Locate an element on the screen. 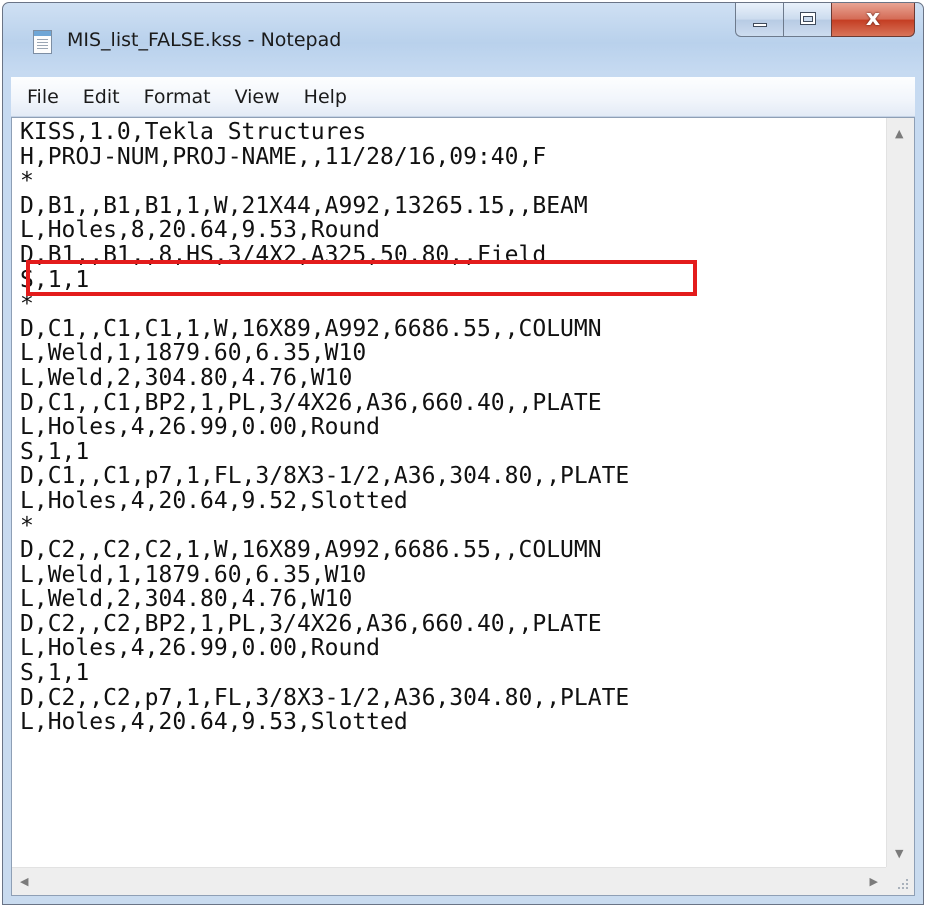 This screenshot has height=909, width=928. caption-buttons: x is located at coordinates (825, 20).